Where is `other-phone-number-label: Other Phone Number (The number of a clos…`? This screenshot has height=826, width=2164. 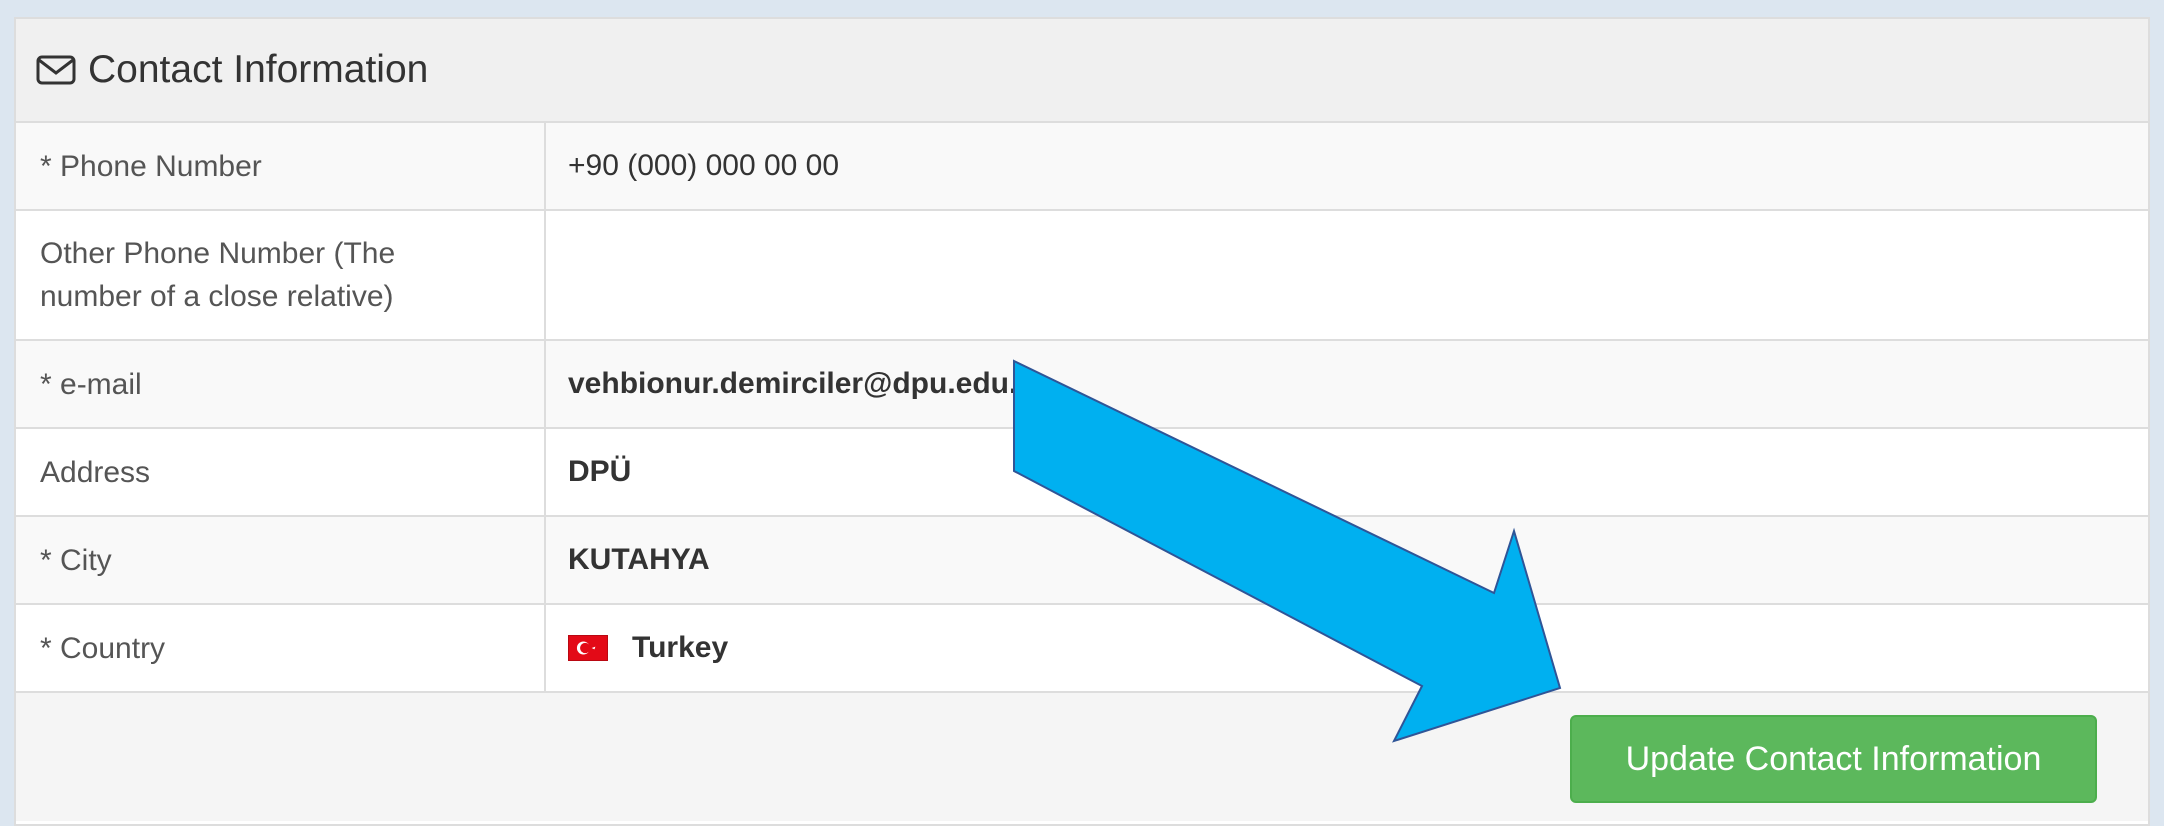
other-phone-number-label: Other Phone Number (The number of a clos… is located at coordinates (281, 275).